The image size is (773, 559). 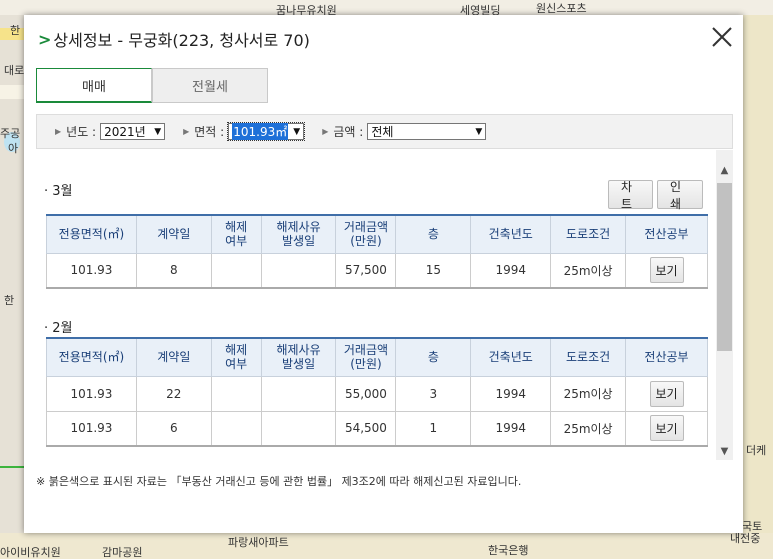 What do you see at coordinates (58, 191) in the screenshot?
I see `section-title-march: · 3월` at bounding box center [58, 191].